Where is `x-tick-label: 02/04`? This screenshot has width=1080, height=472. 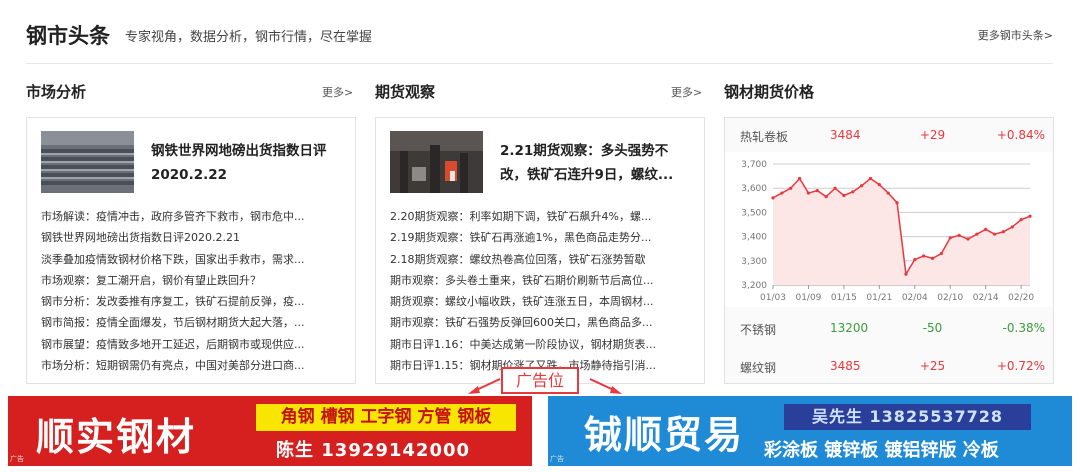 x-tick-label: 02/04 is located at coordinates (915, 298).